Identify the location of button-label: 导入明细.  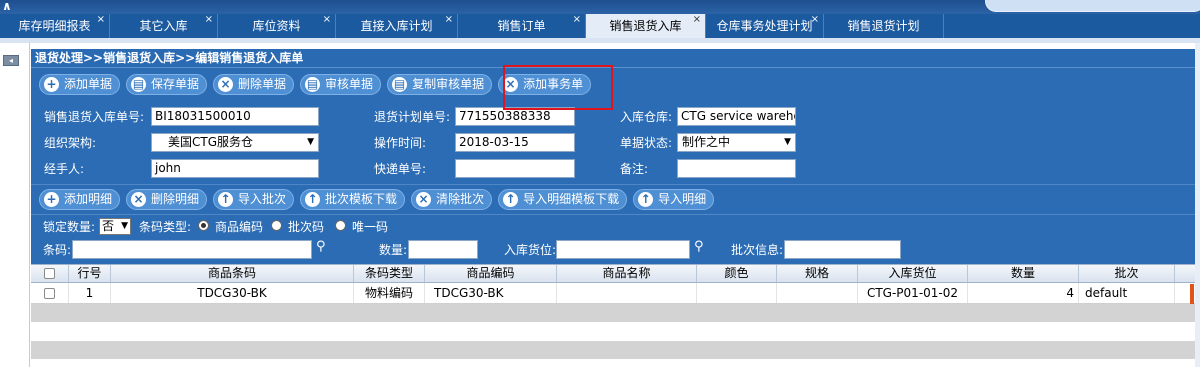
(682, 199).